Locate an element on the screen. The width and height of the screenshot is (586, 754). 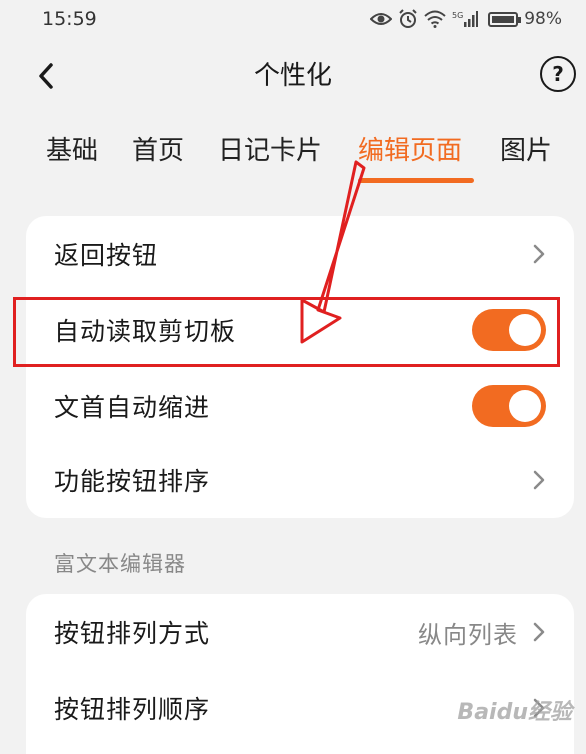
wifi-icon is located at coordinates (435, 19).